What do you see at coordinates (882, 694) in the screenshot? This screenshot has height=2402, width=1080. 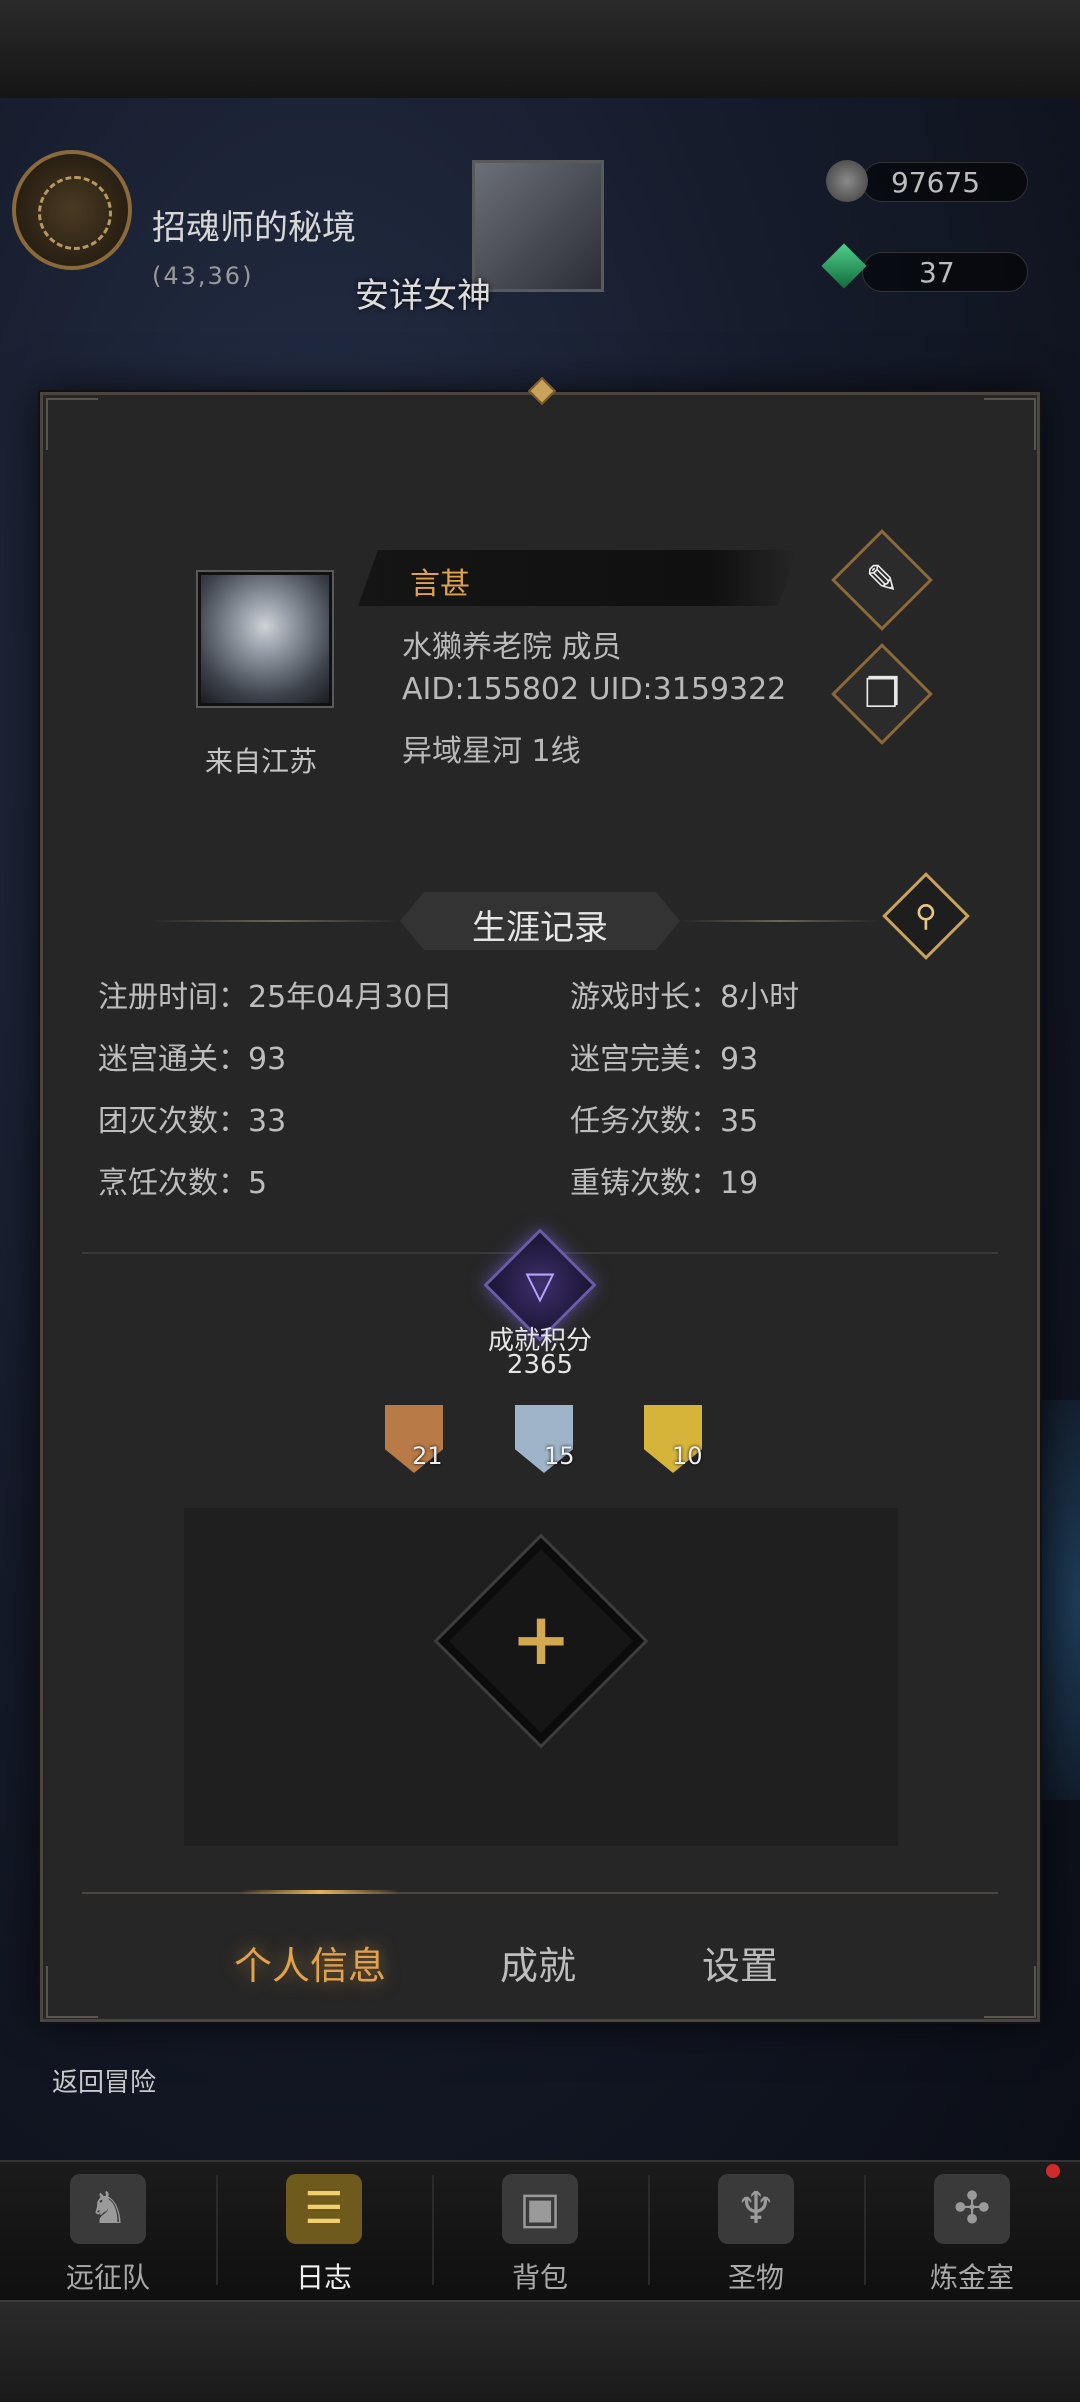 I see `scroll-icon: ❐` at bounding box center [882, 694].